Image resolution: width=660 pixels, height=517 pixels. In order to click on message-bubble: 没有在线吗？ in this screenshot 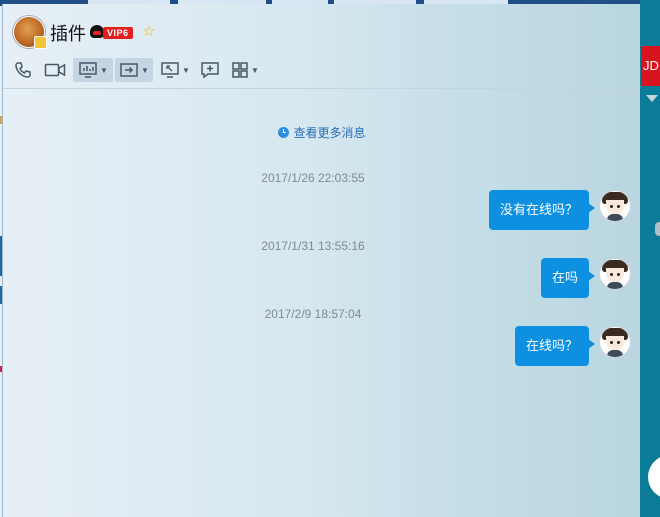, I will do `click(542, 210)`.